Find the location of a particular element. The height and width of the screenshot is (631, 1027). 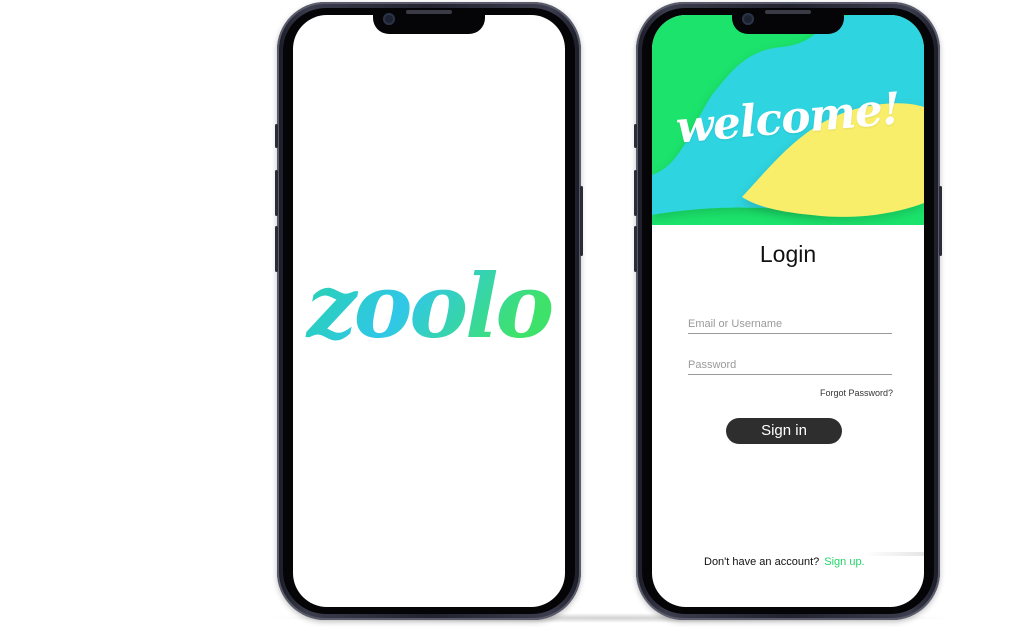

signup-prompt: Don't have an account? Sign up. is located at coordinates (784, 562).